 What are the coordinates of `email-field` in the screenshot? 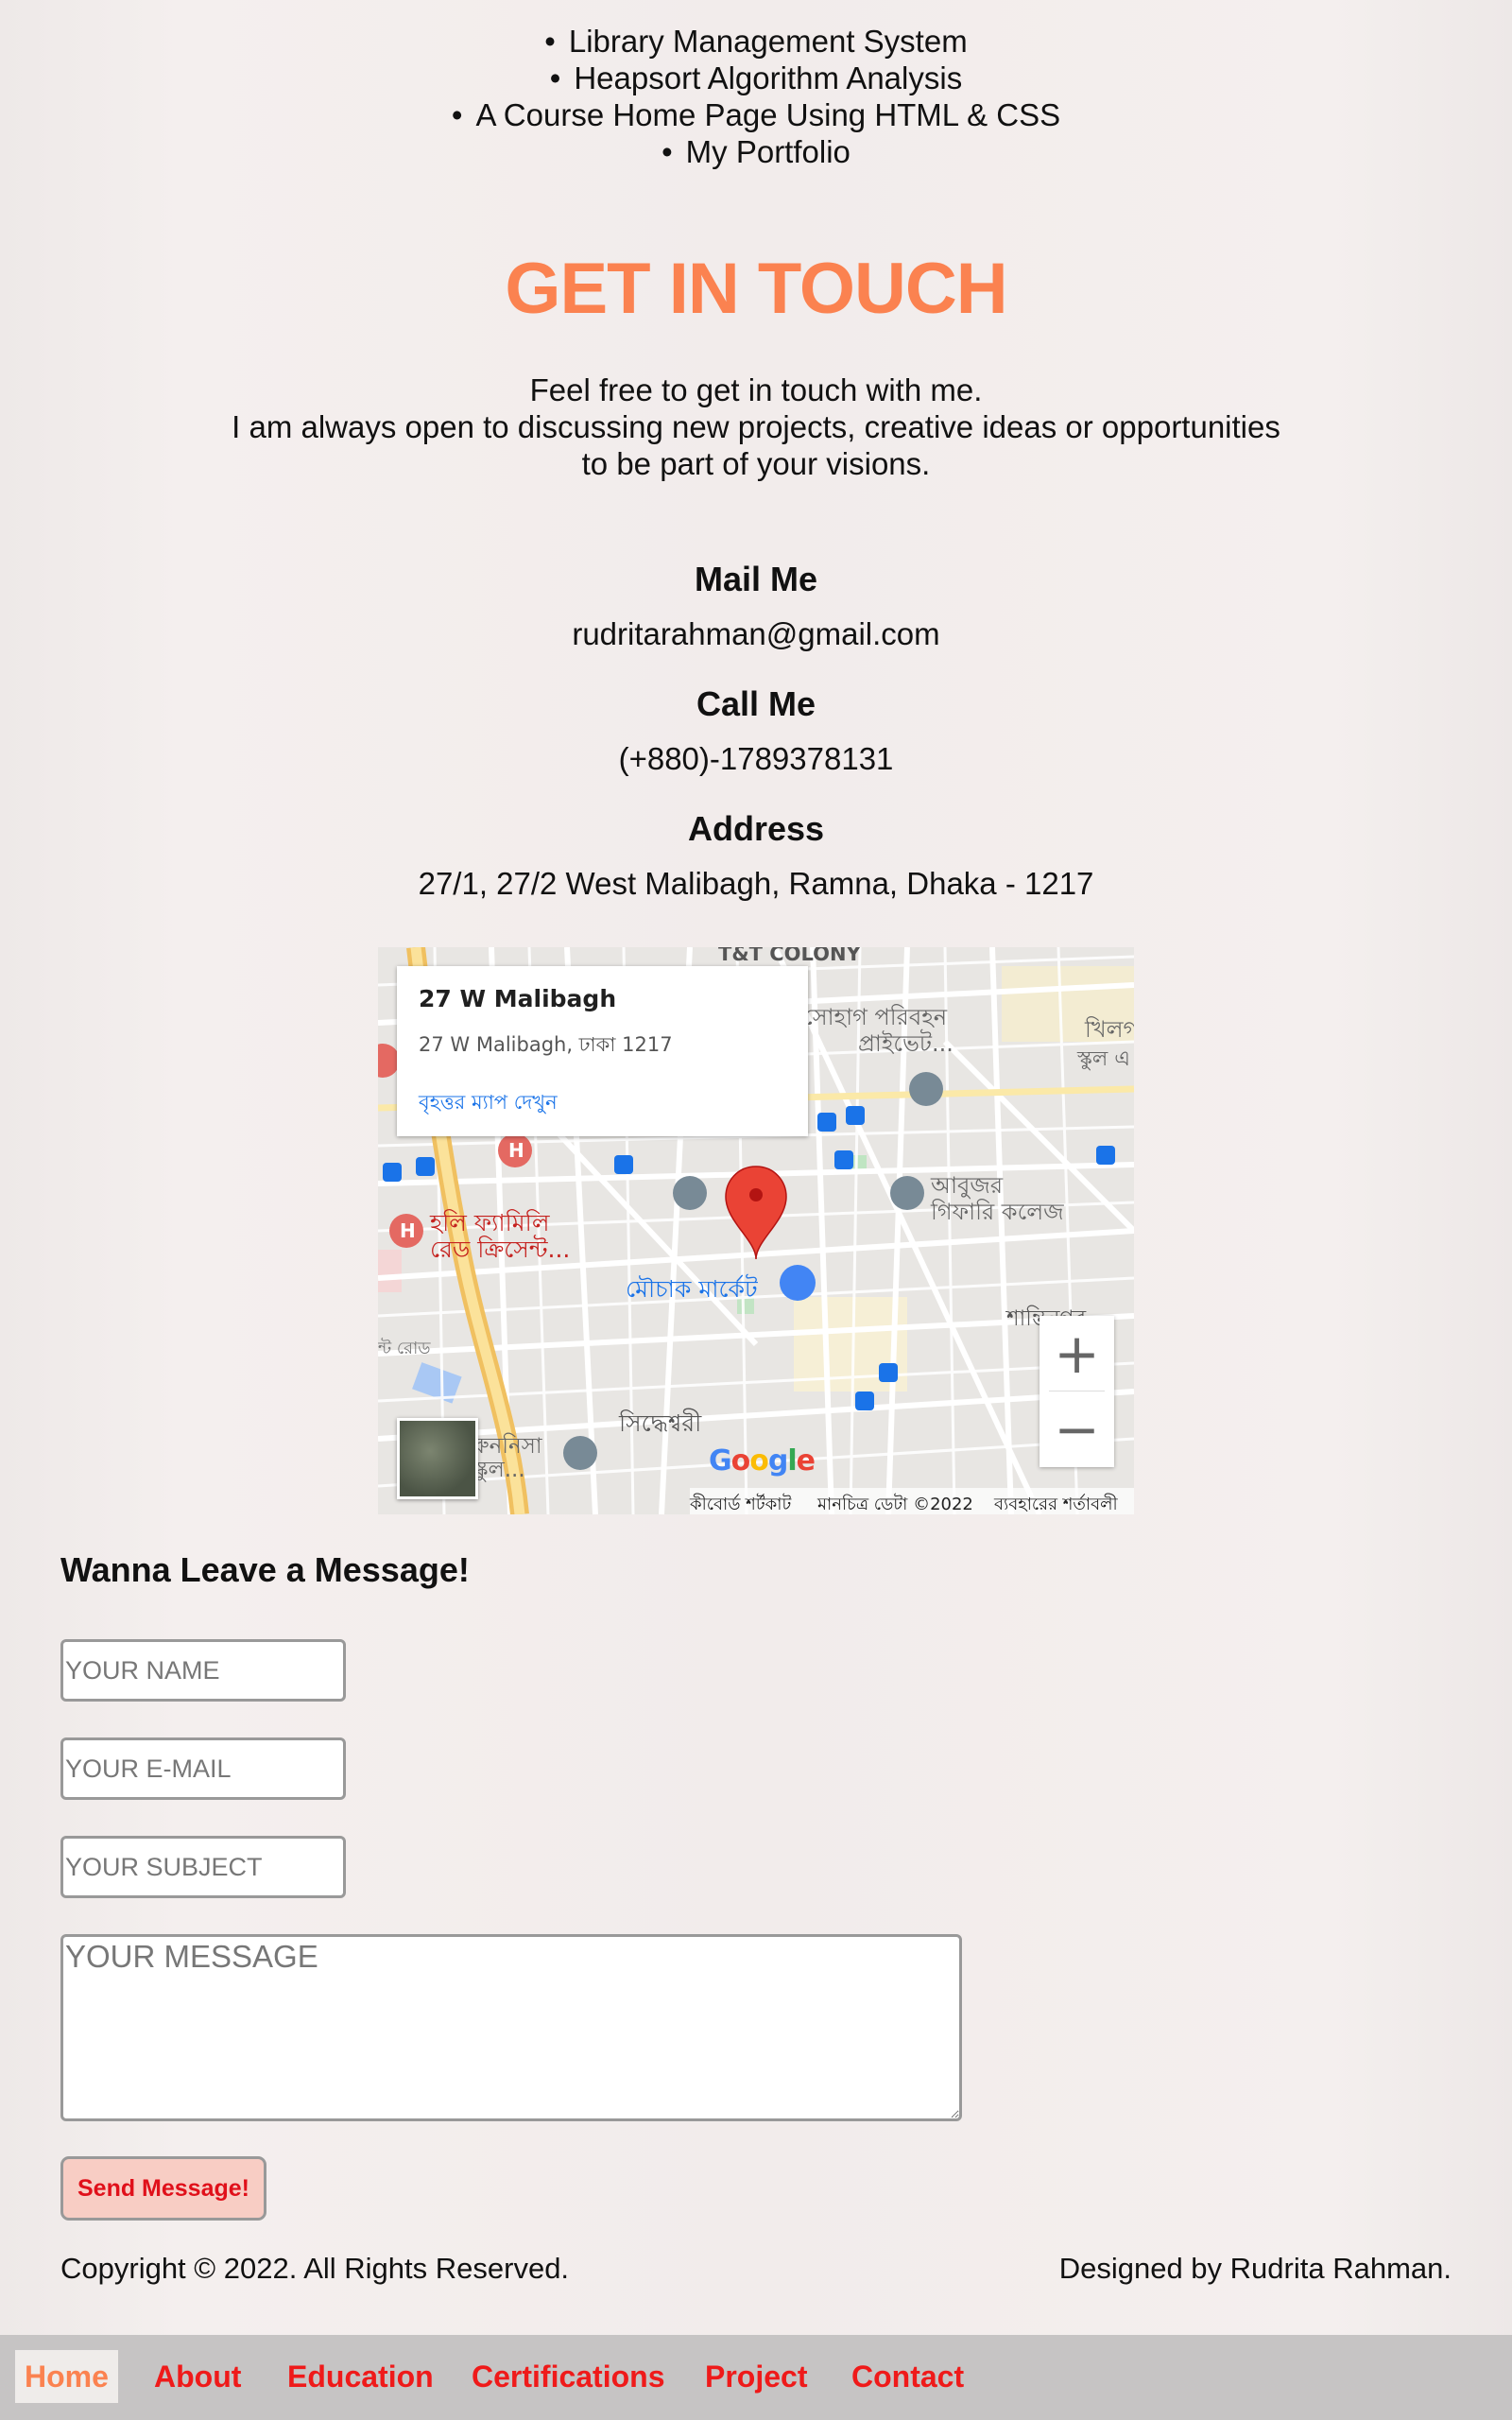 It's located at (203, 1768).